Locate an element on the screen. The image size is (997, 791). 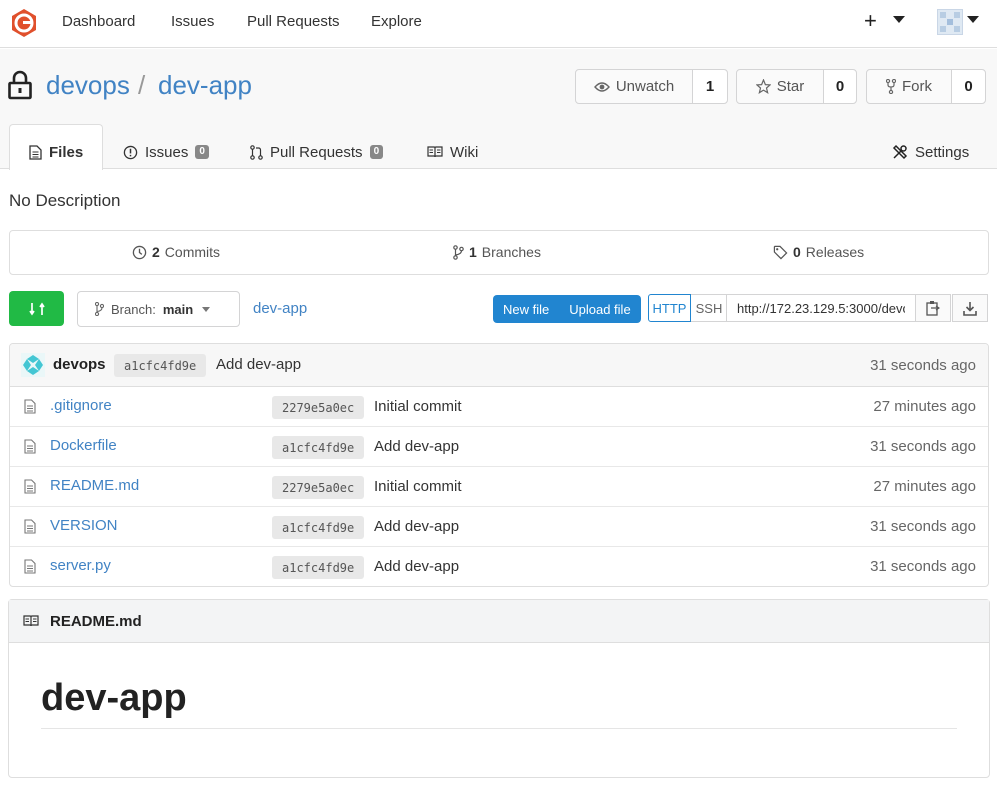
star-button-group: Star 0 is located at coordinates (796, 86).